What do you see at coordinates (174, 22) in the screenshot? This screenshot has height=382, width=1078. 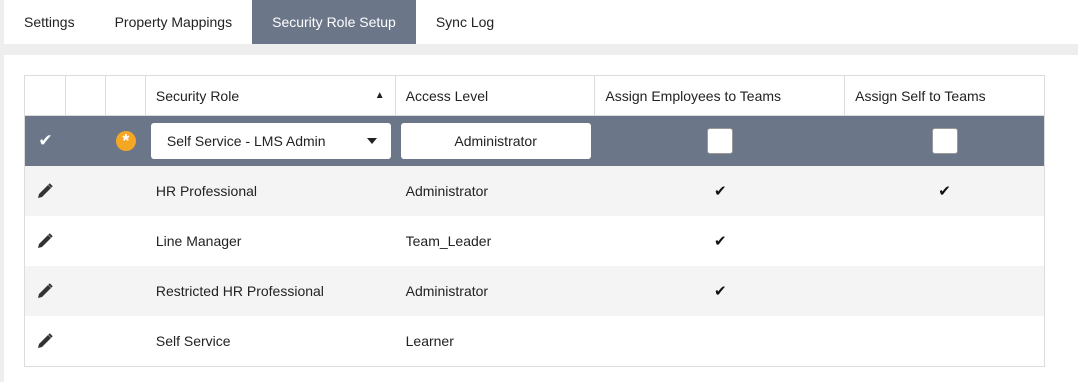 I see `tab-property-mappings: Property Mappings` at bounding box center [174, 22].